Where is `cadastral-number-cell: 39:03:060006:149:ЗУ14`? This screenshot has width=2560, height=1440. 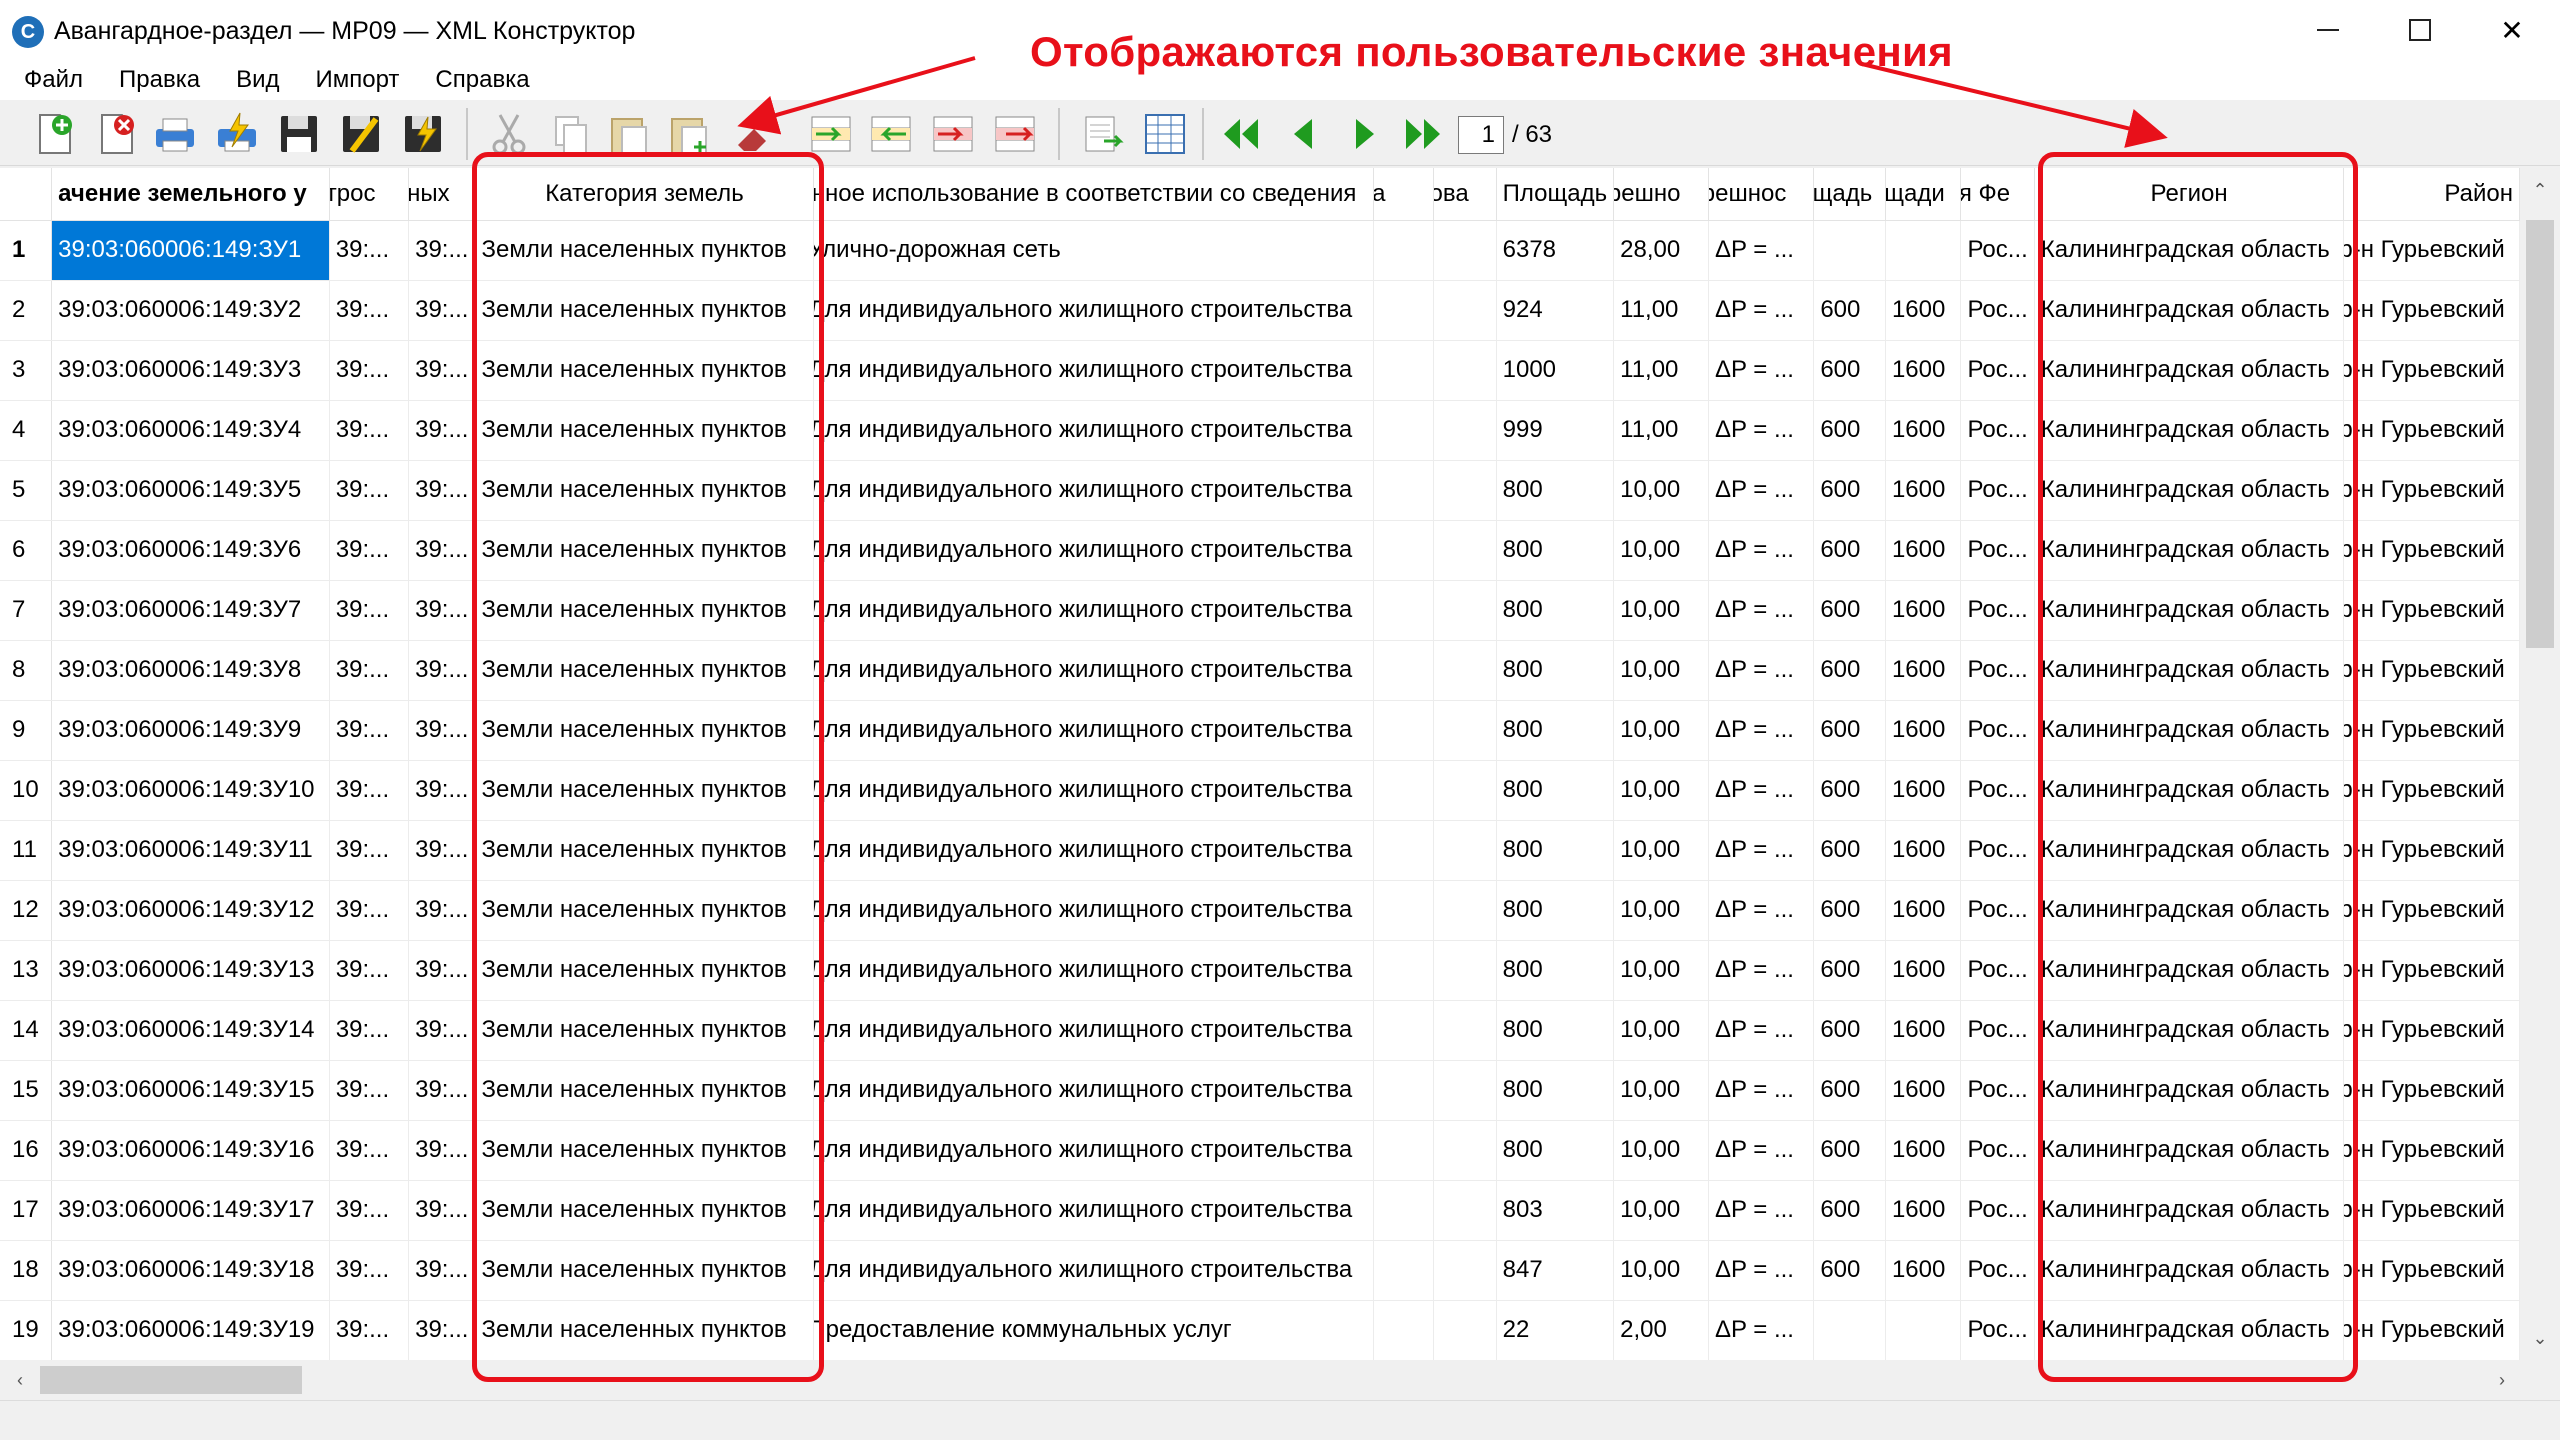
cadastral-number-cell: 39:03:060006:149:ЗУ14 is located at coordinates (190, 1030).